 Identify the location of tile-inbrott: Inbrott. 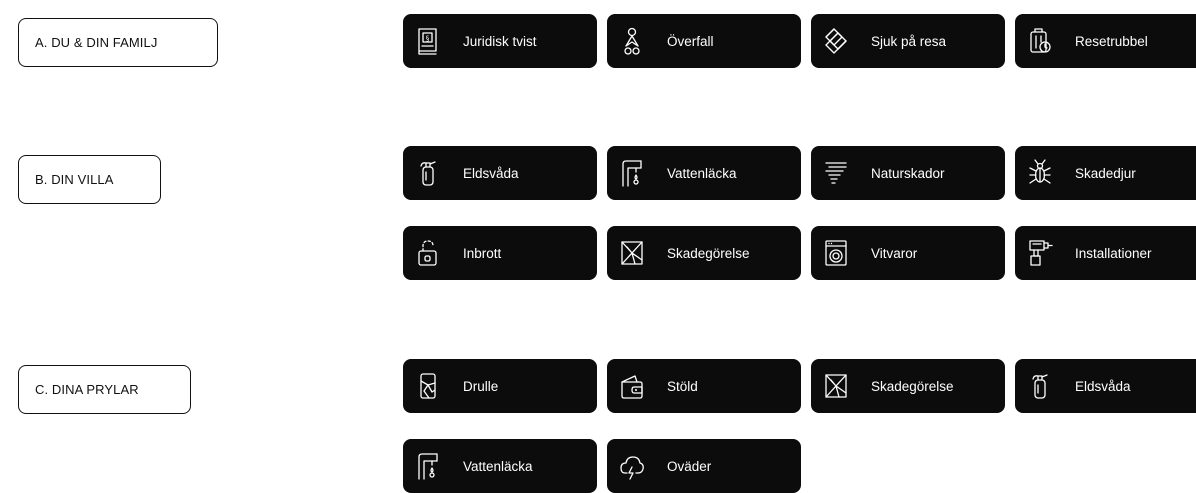
(500, 253).